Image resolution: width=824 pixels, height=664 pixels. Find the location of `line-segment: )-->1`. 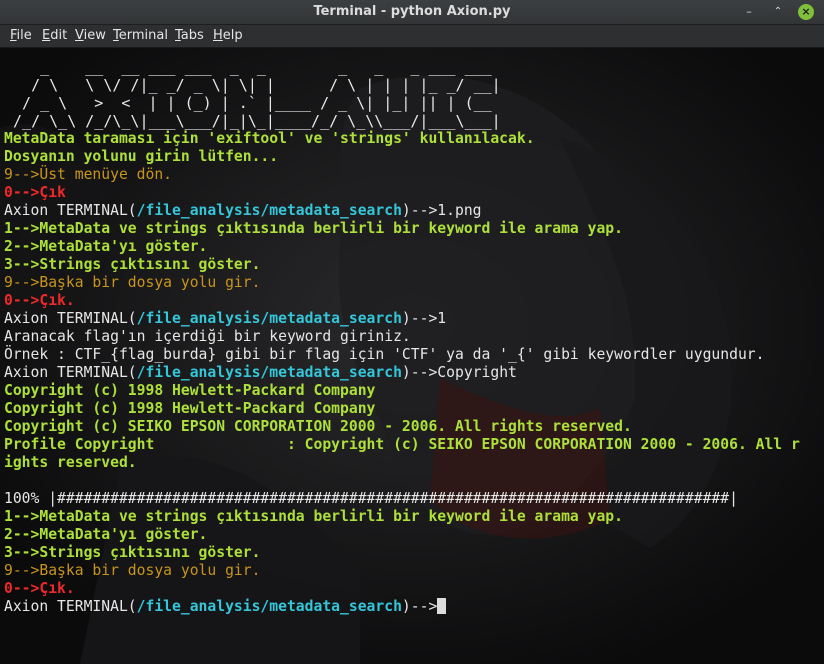

line-segment: )-->1 is located at coordinates (424, 318).